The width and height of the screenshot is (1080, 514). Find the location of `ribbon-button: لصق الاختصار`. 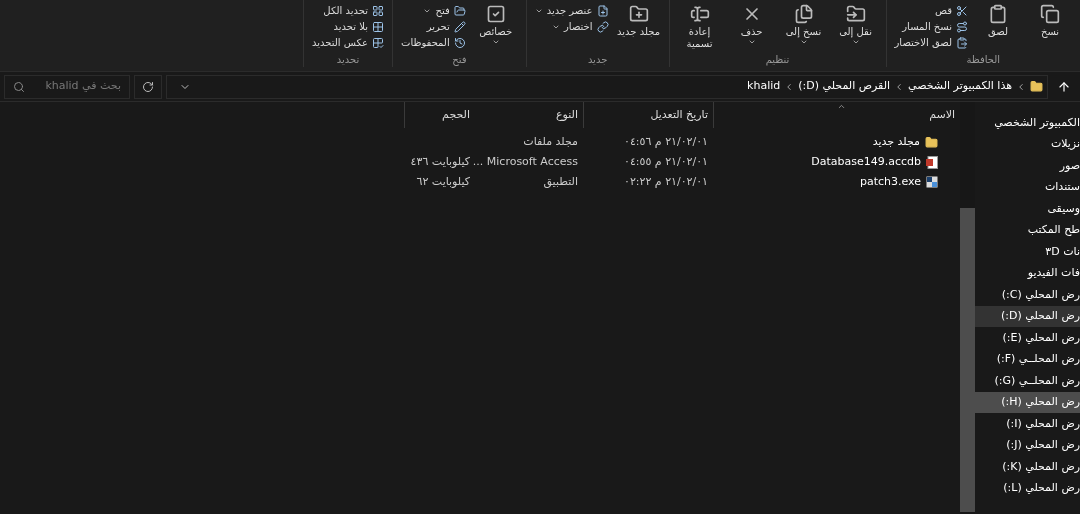

ribbon-button: لصق الاختصار is located at coordinates (931, 43).